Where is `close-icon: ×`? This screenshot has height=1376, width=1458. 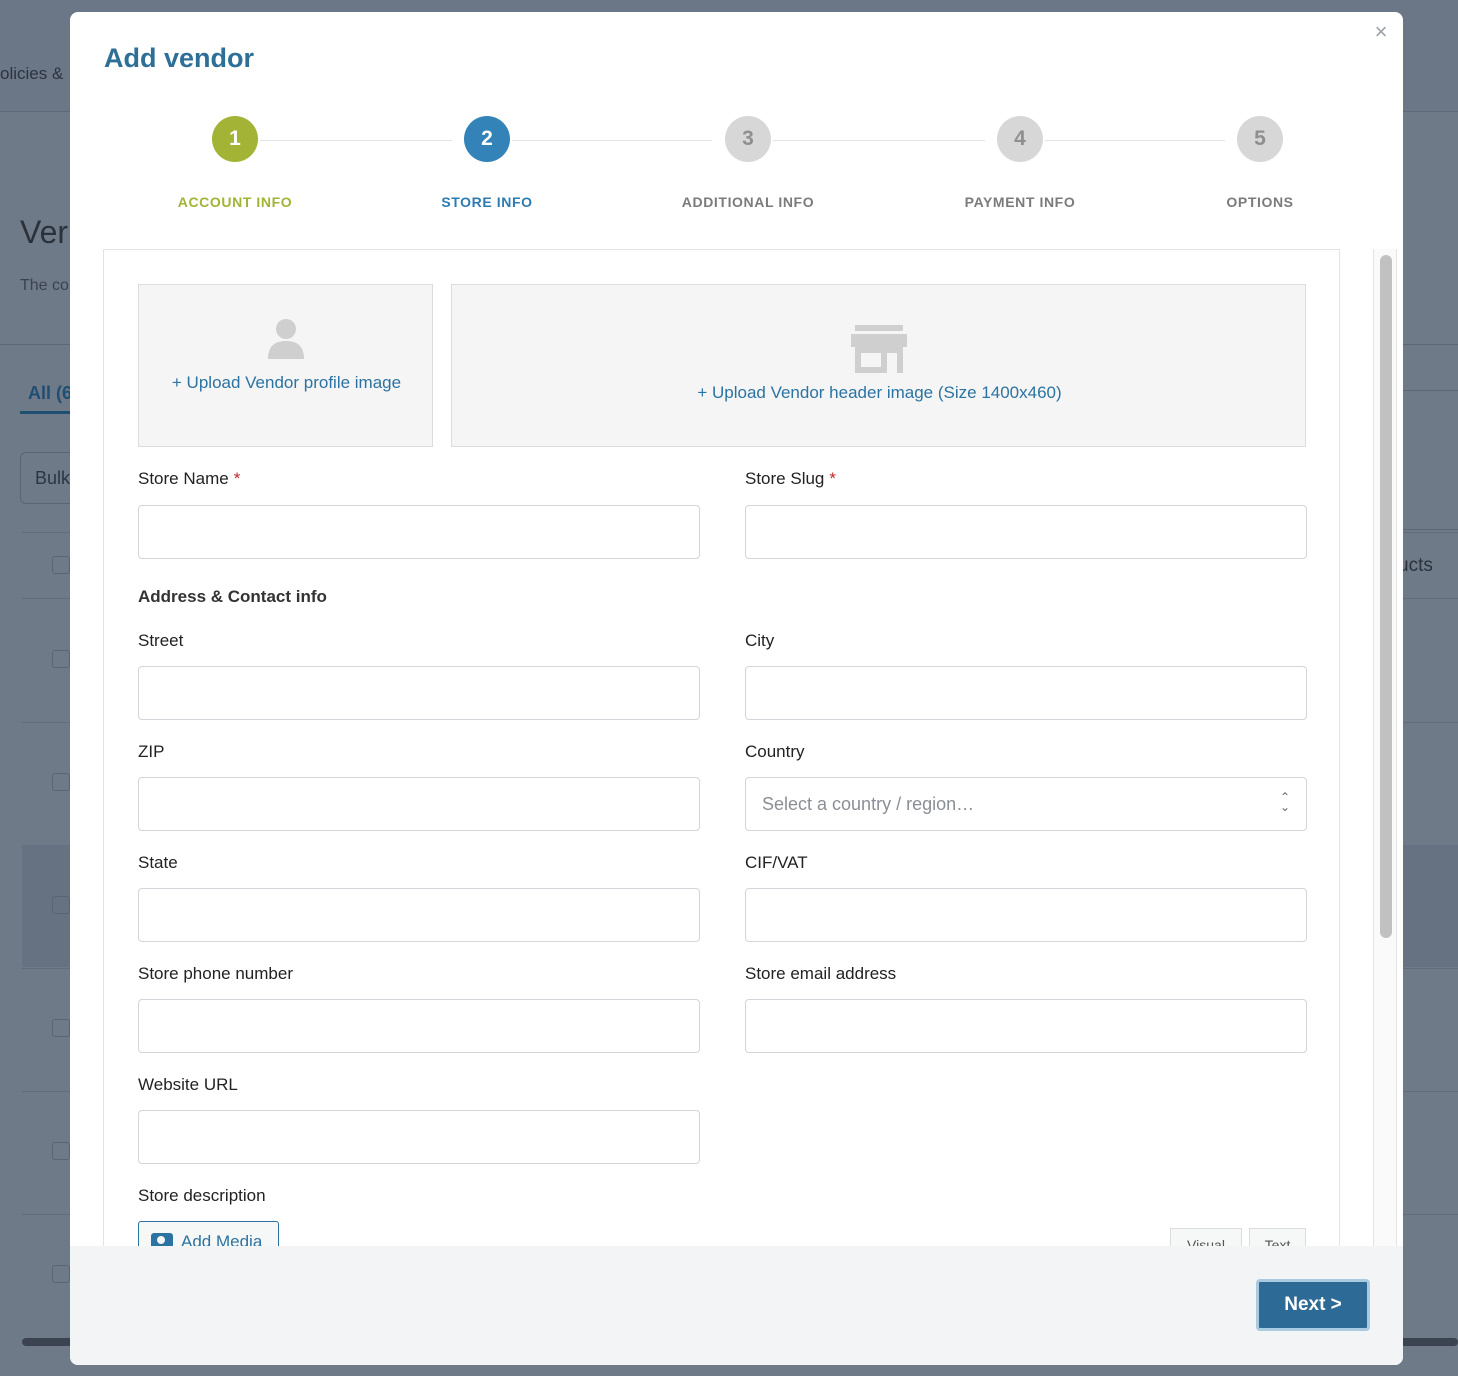
close-icon: × is located at coordinates (1381, 32).